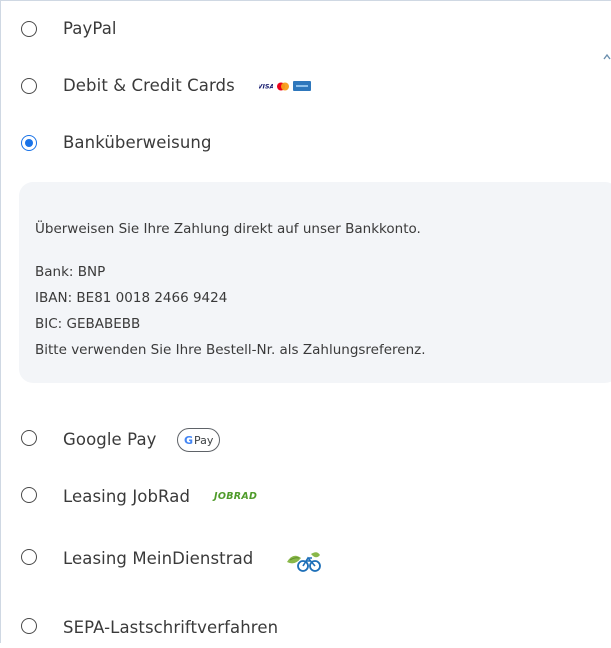 The width and height of the screenshot is (611, 648). What do you see at coordinates (149, 85) in the screenshot?
I see `cards-label: Debit & Credit Cards` at bounding box center [149, 85].